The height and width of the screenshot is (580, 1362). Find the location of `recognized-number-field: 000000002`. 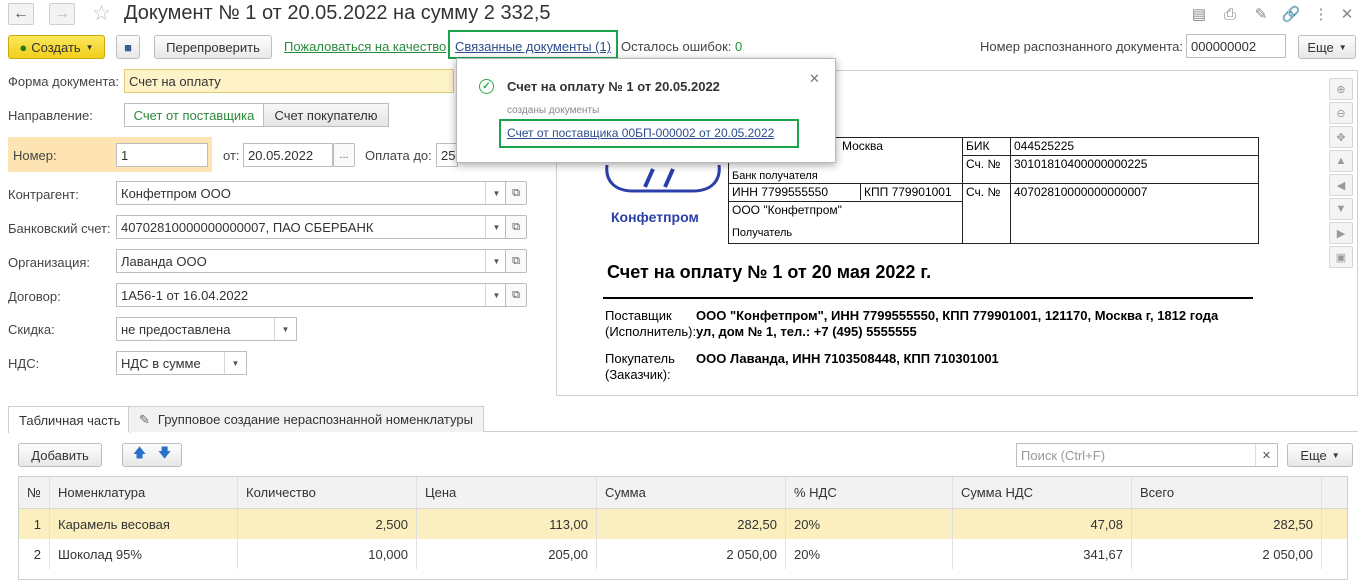

recognized-number-field: 000000002 is located at coordinates (1236, 46).